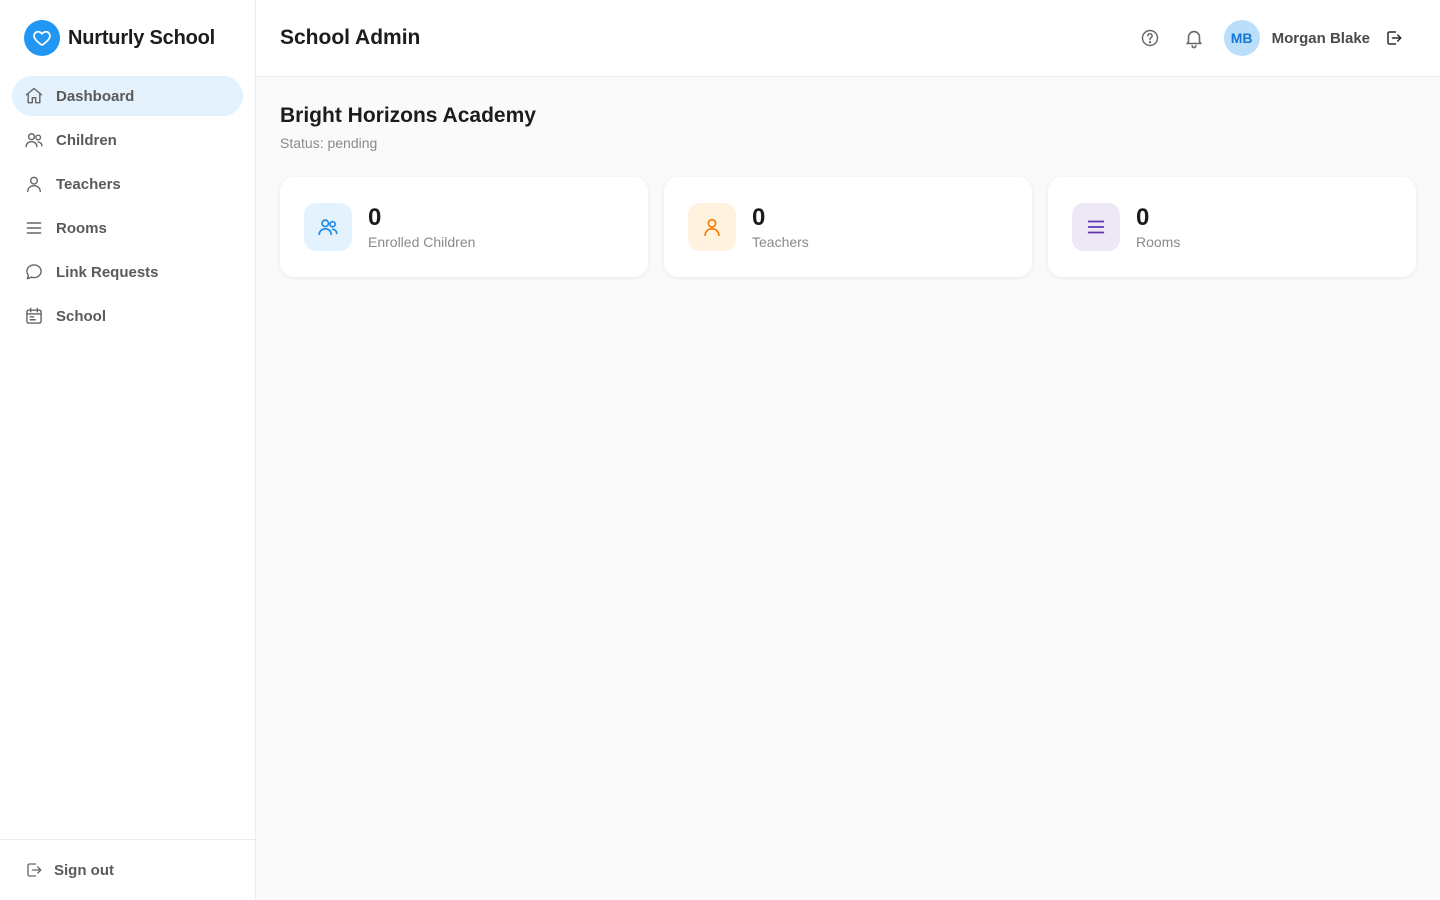 This screenshot has height=900, width=1440. What do you see at coordinates (1150, 38) in the screenshot?
I see `help-icon` at bounding box center [1150, 38].